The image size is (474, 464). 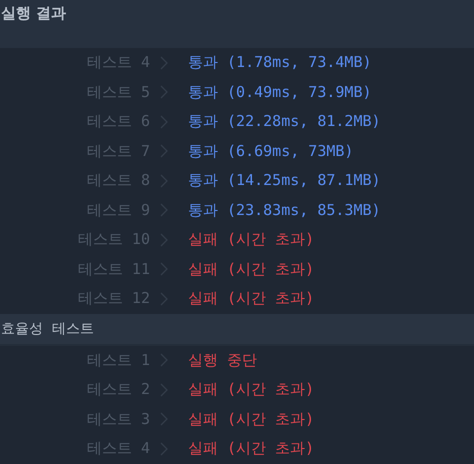 What do you see at coordinates (284, 210) in the screenshot?
I see `test-result: 통과 (23.83ms, 85.3MB)` at bounding box center [284, 210].